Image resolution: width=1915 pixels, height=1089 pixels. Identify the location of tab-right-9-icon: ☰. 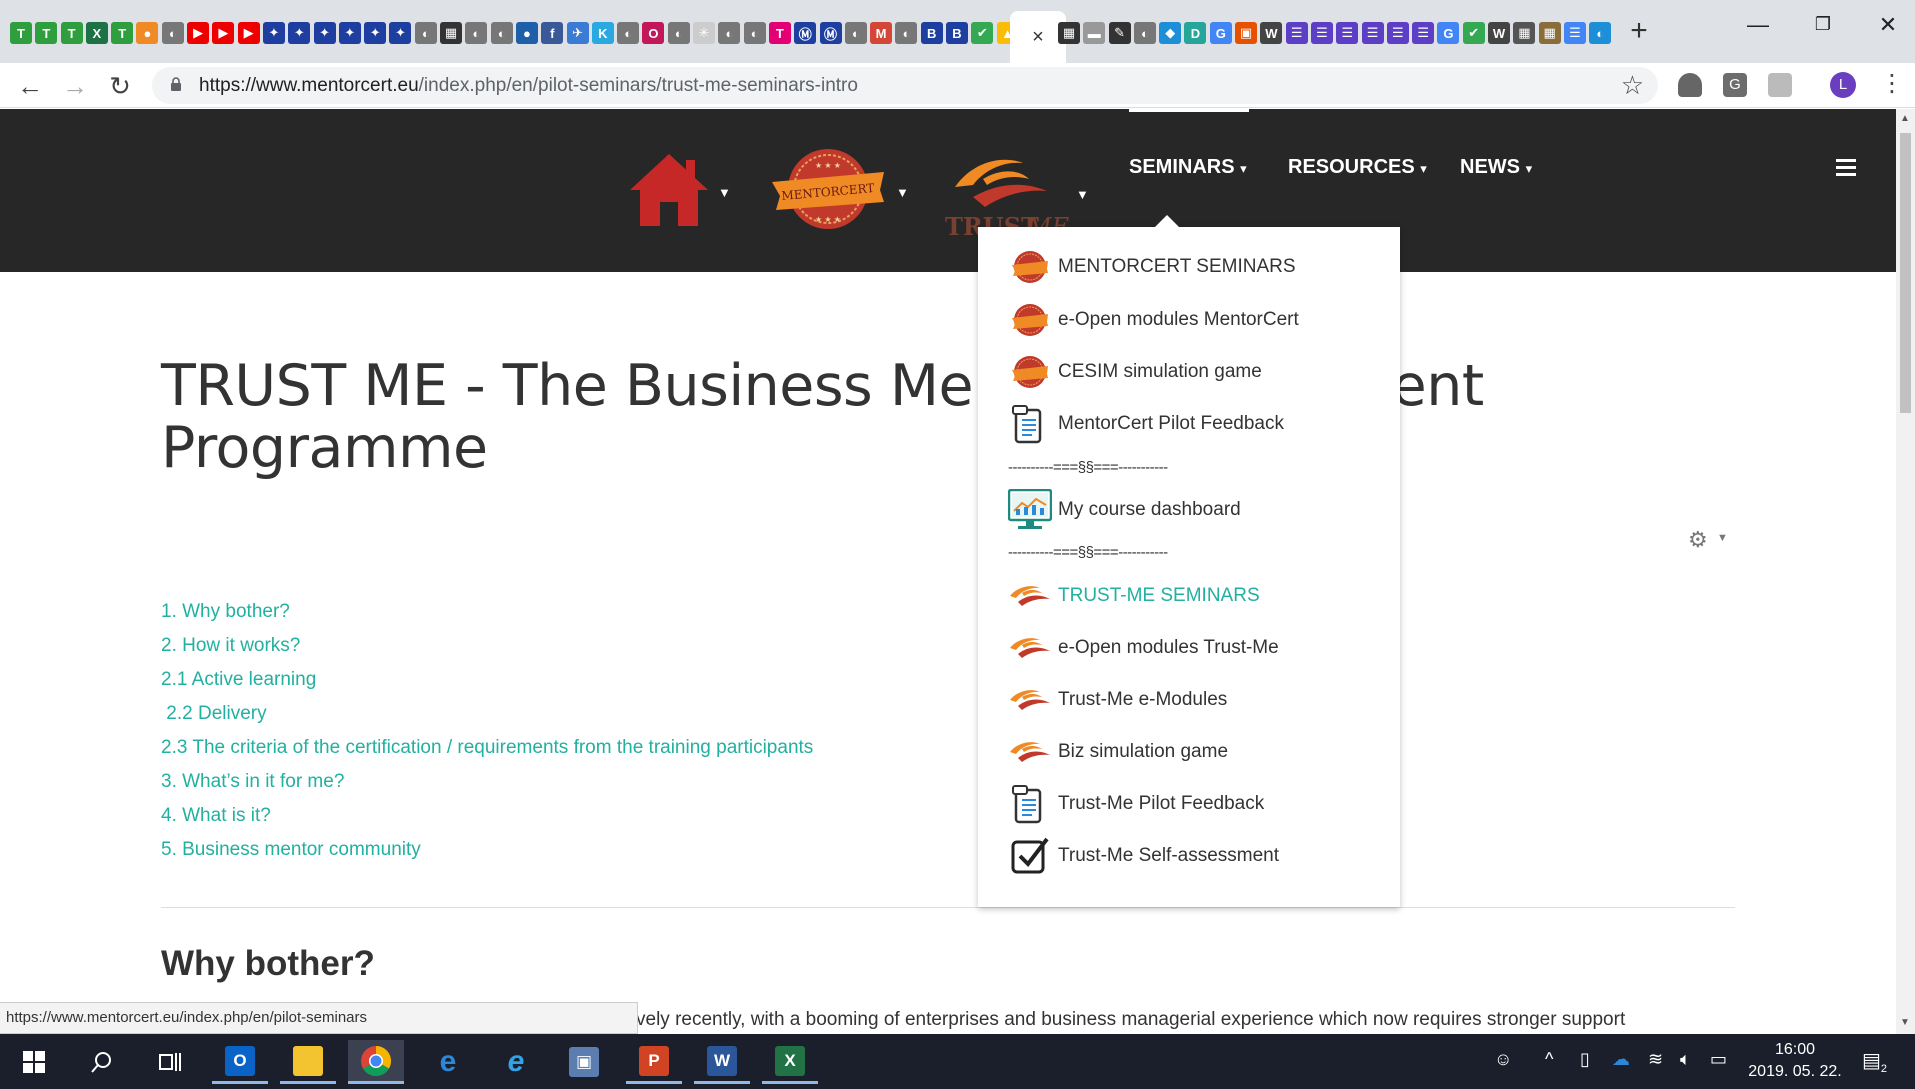
(1296, 33).